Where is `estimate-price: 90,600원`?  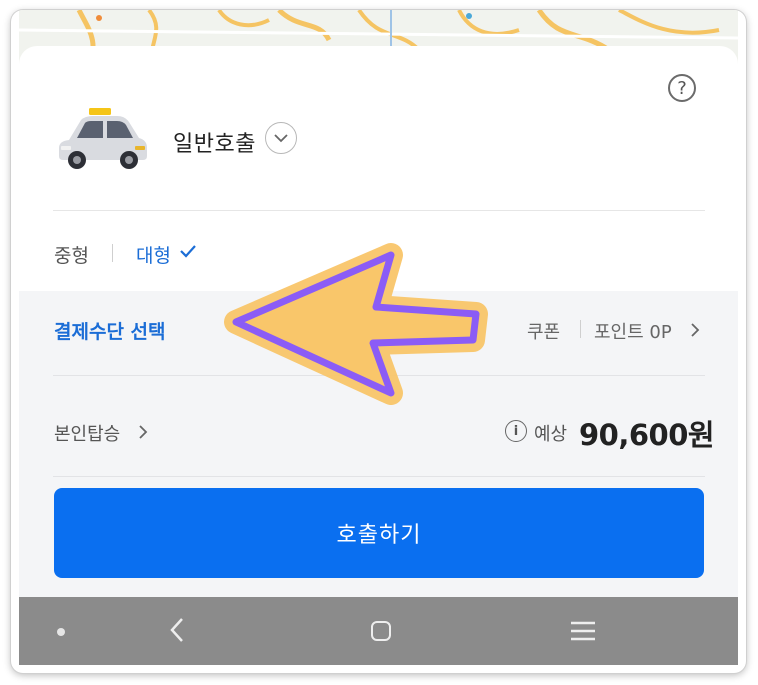 estimate-price: 90,600원 is located at coordinates (647, 435).